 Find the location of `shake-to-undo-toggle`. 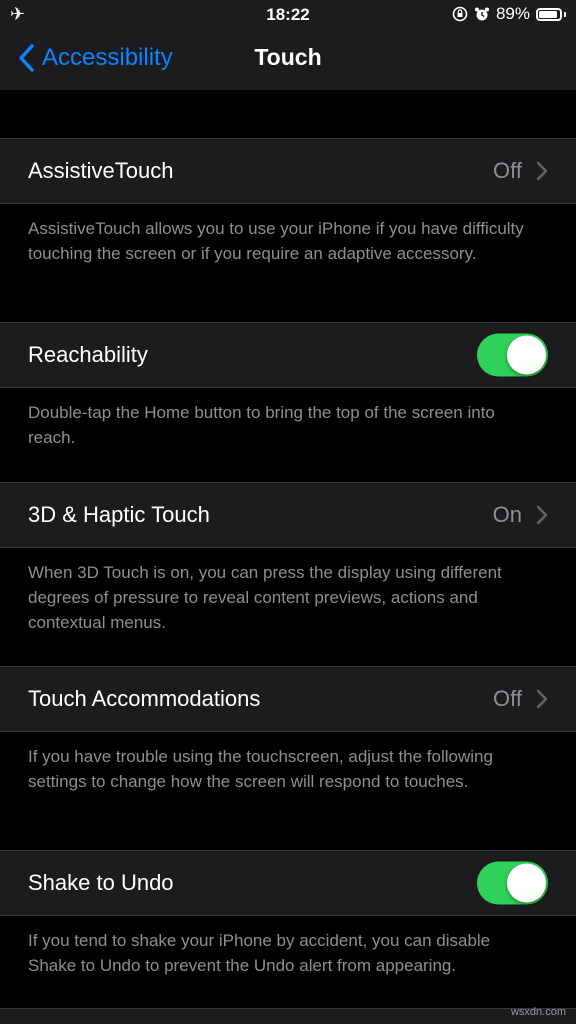

shake-to-undo-toggle is located at coordinates (512, 883).